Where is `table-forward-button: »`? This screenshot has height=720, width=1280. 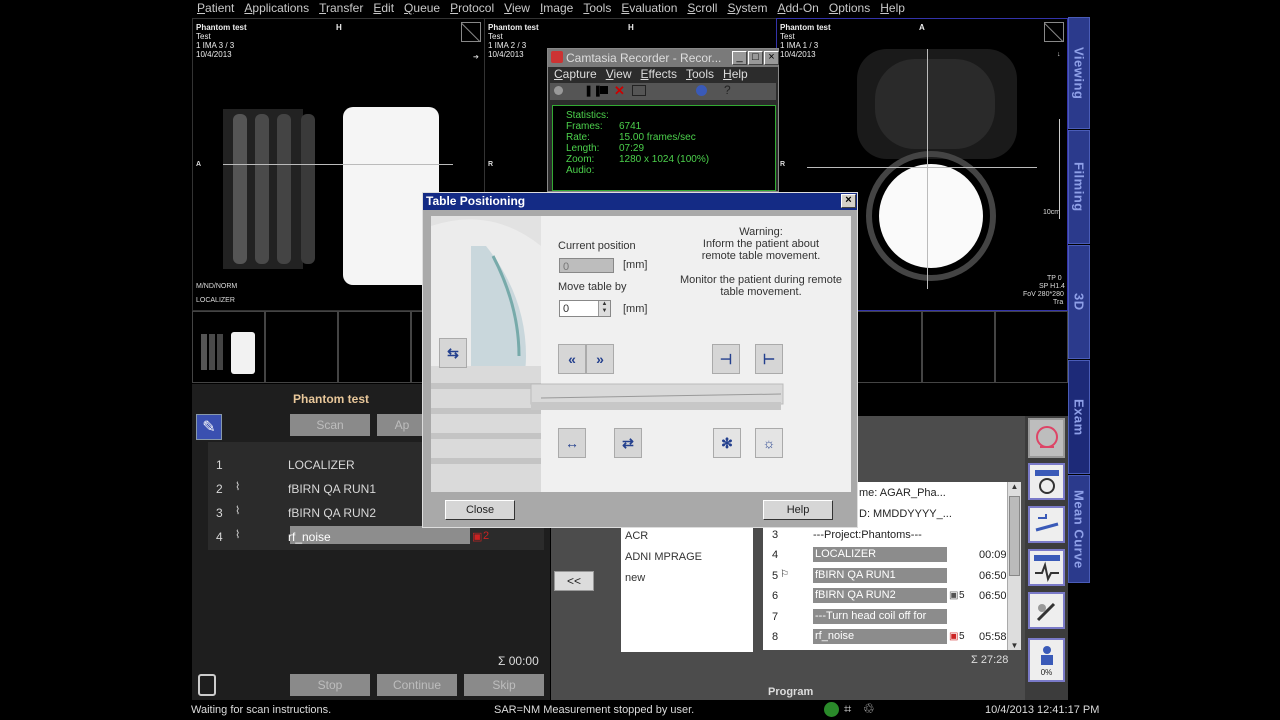
table-forward-button: » is located at coordinates (600, 359).